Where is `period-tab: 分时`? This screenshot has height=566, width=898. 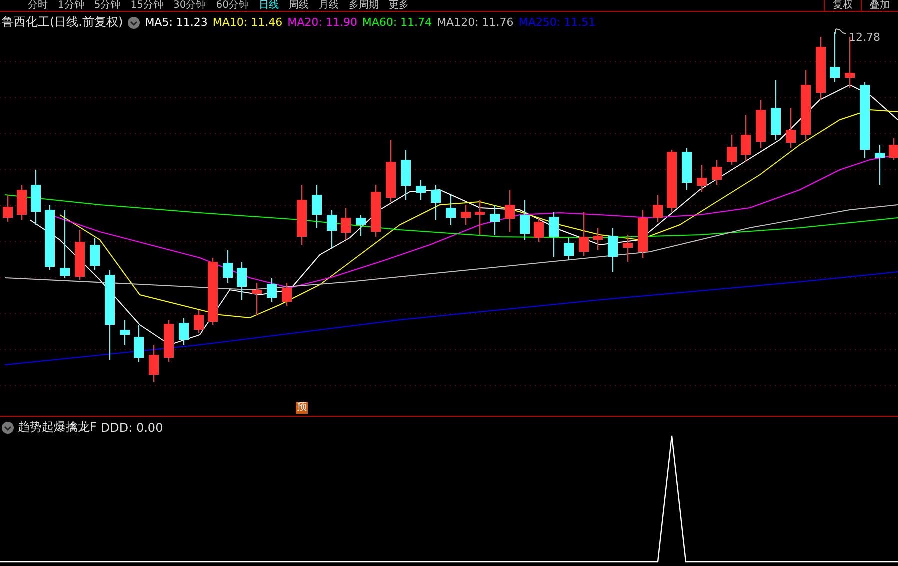
period-tab: 分时 is located at coordinates (38, 5).